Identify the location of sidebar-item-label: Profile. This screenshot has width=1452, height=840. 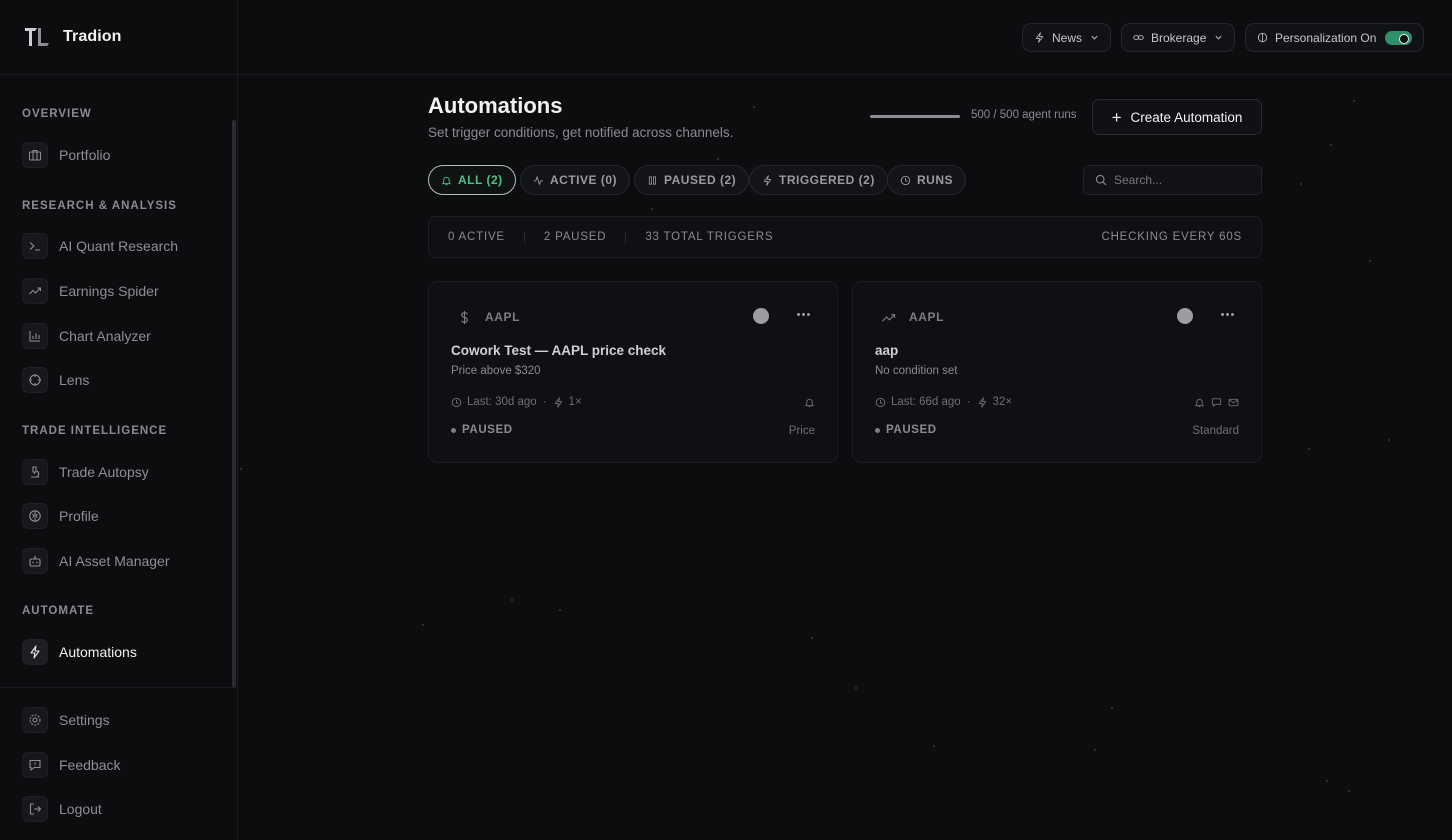
(79, 516).